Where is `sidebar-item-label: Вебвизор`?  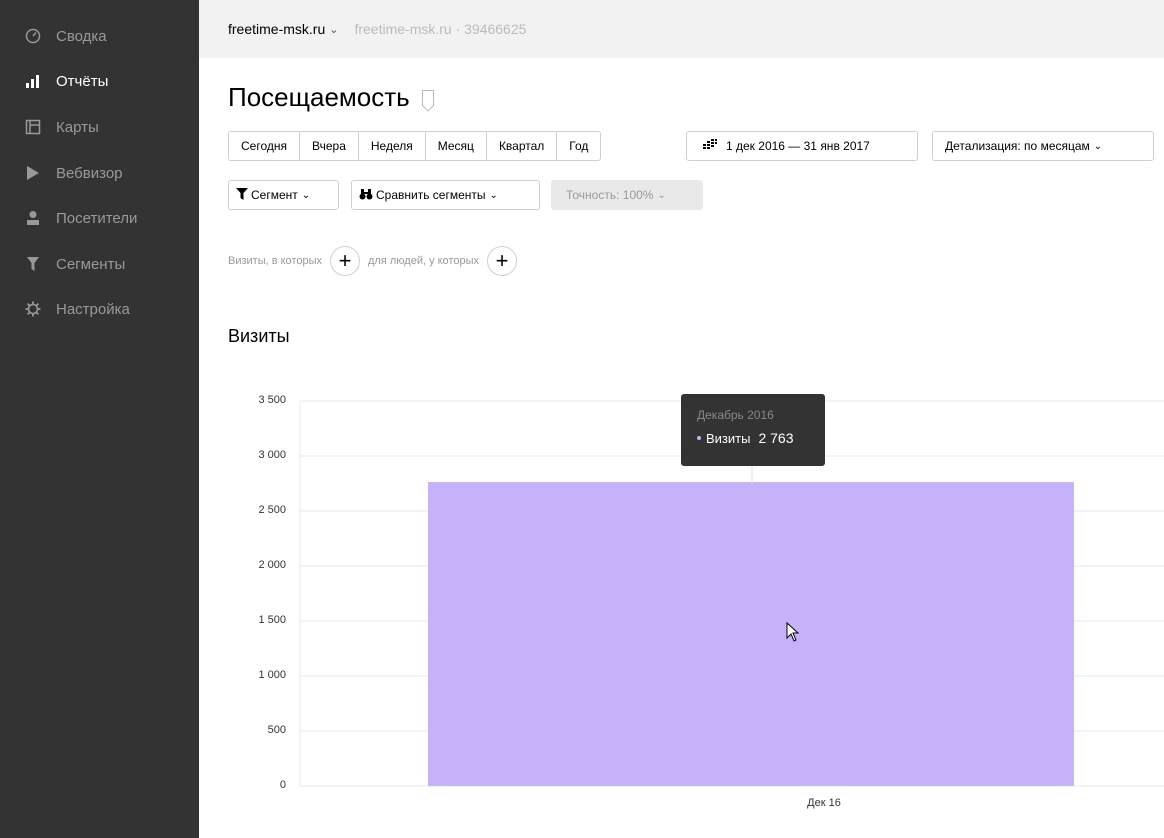 sidebar-item-label: Вебвизор is located at coordinates (89, 173).